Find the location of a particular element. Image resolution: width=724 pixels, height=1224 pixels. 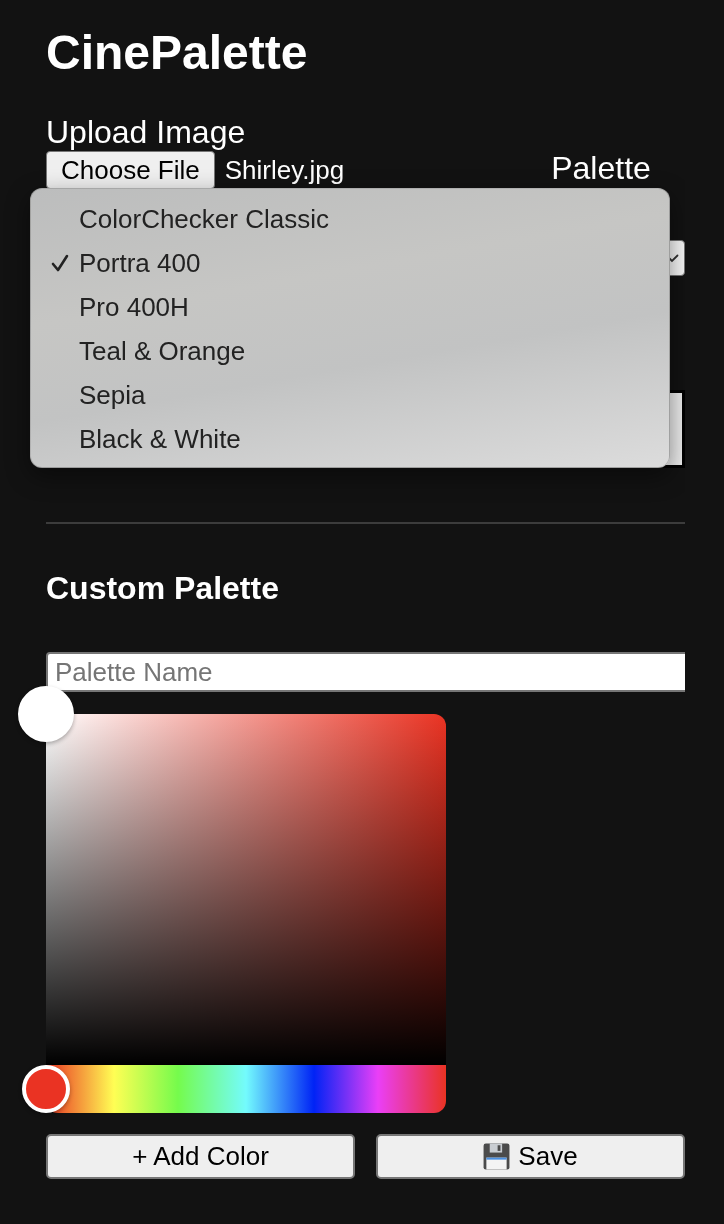

menu-option: Sepia is located at coordinates (350, 395).